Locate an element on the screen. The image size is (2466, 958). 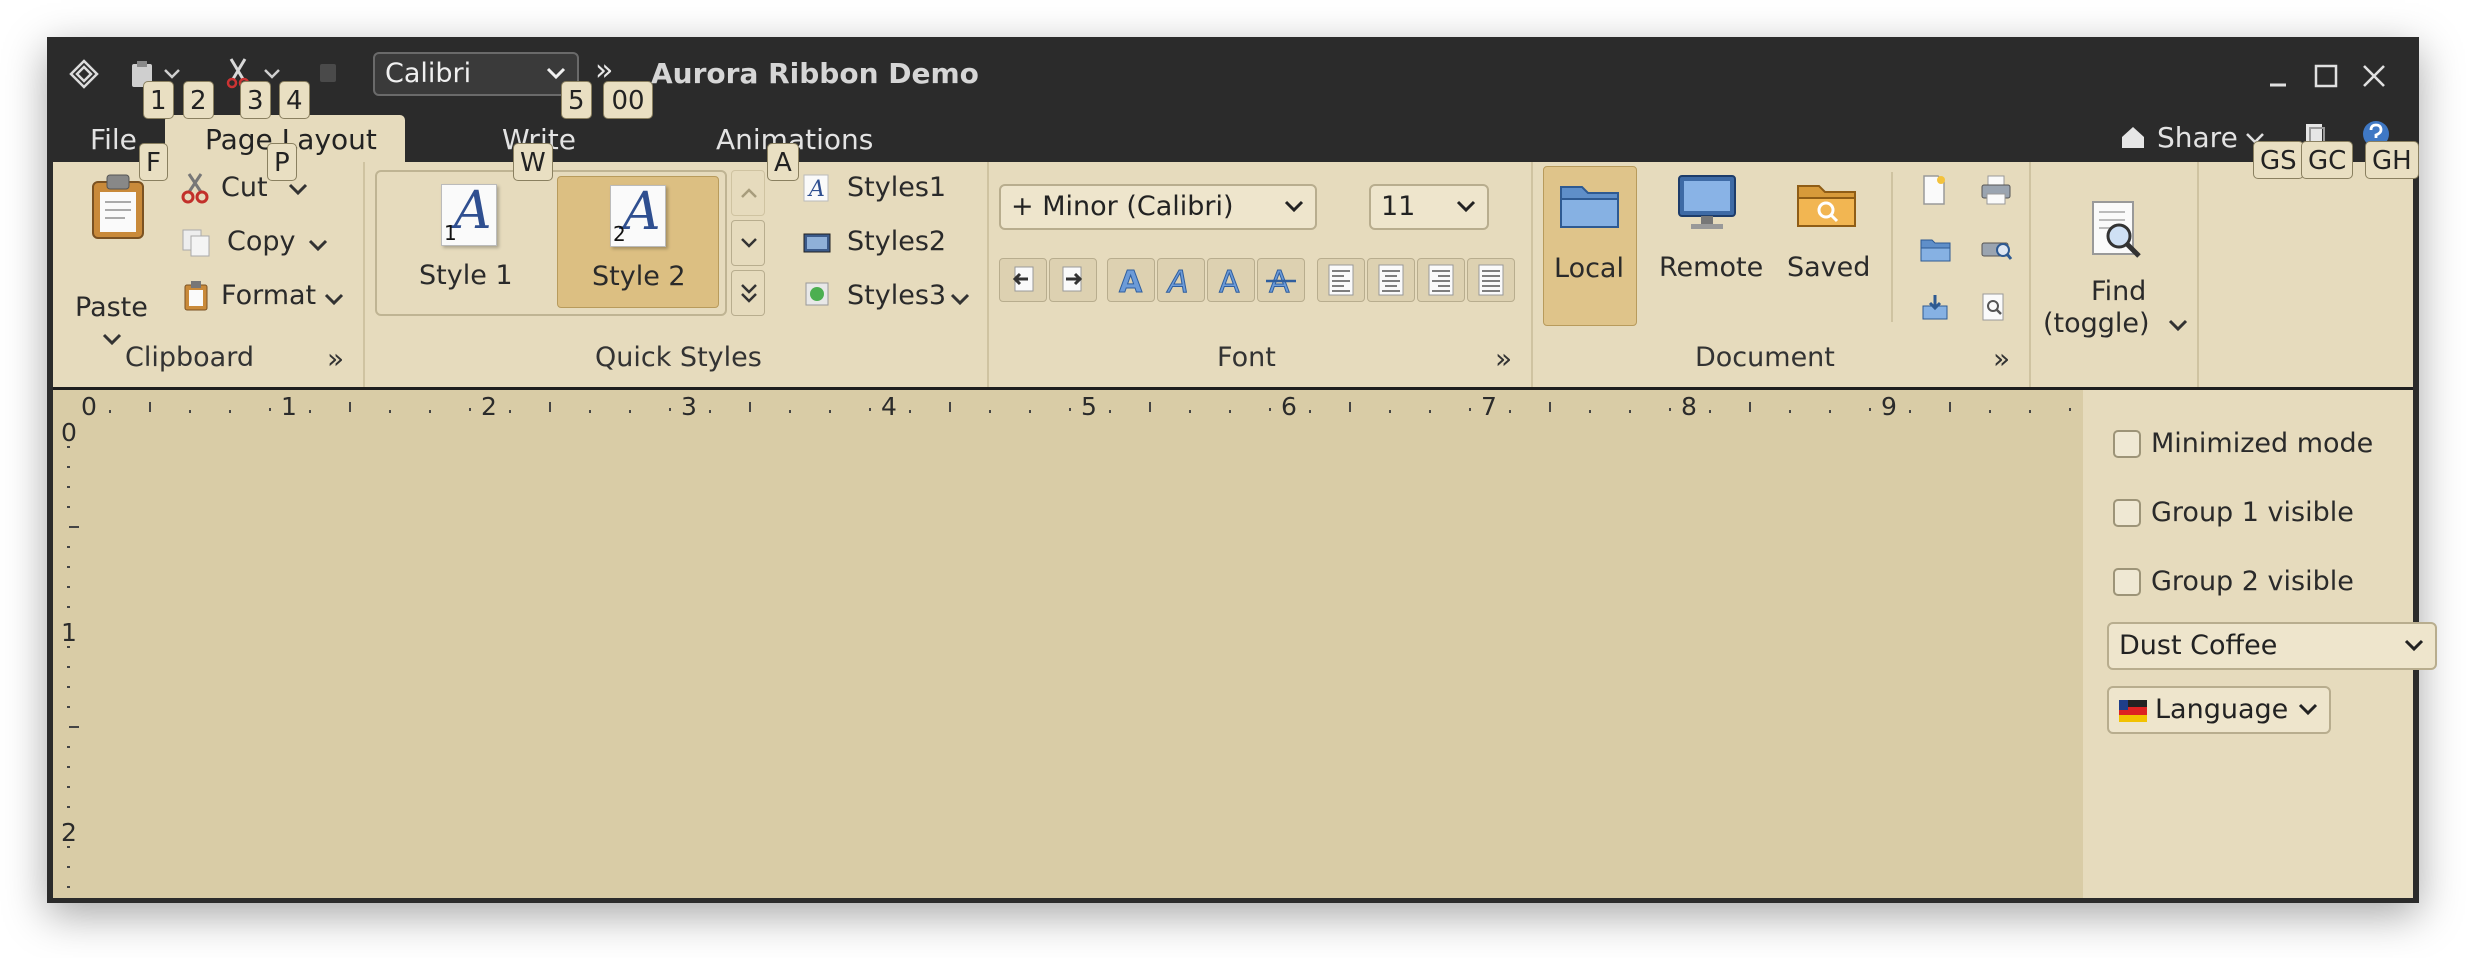
underline-a-button: A is located at coordinates (1231, 280).